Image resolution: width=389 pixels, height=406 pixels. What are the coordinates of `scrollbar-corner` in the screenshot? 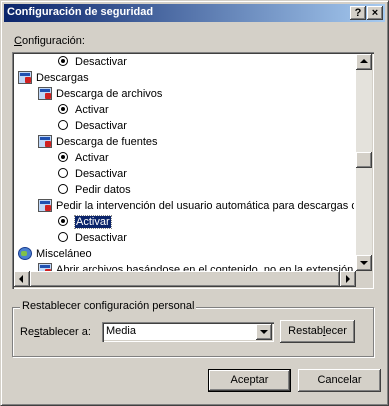 It's located at (364, 279).